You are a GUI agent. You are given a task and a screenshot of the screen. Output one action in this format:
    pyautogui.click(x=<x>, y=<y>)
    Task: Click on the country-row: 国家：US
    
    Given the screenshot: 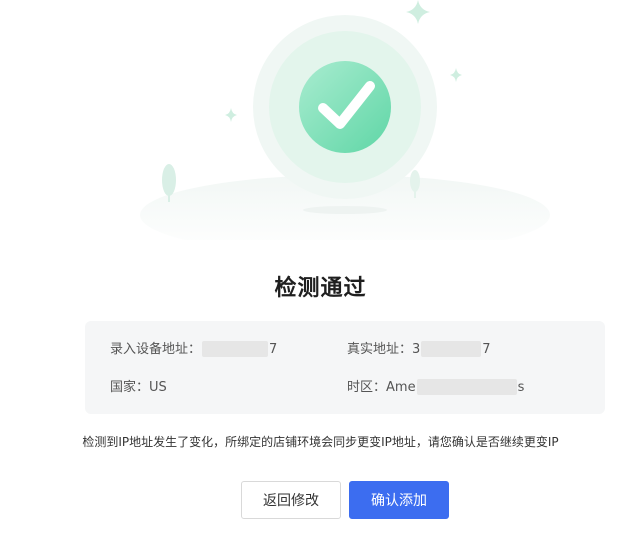 What is the action you would take?
    pyautogui.click(x=138, y=388)
    